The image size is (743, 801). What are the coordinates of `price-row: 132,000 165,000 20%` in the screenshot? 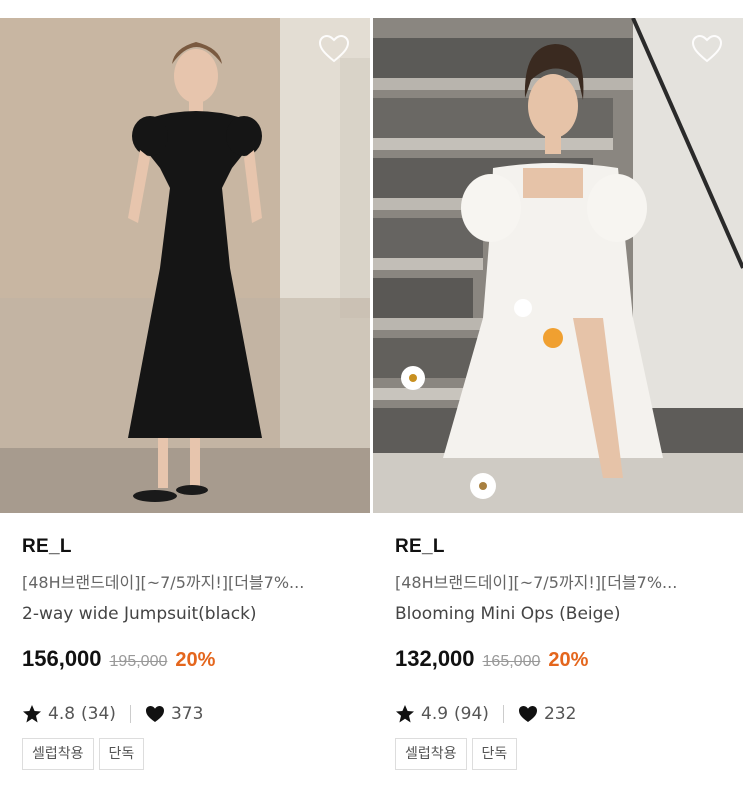 It's located at (564, 661).